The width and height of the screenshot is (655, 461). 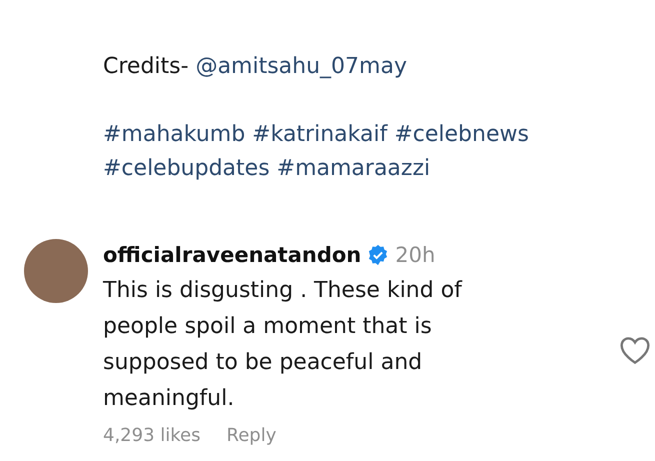 What do you see at coordinates (301, 67) in the screenshot?
I see `mention-link: @amitsahu_07may` at bounding box center [301, 67].